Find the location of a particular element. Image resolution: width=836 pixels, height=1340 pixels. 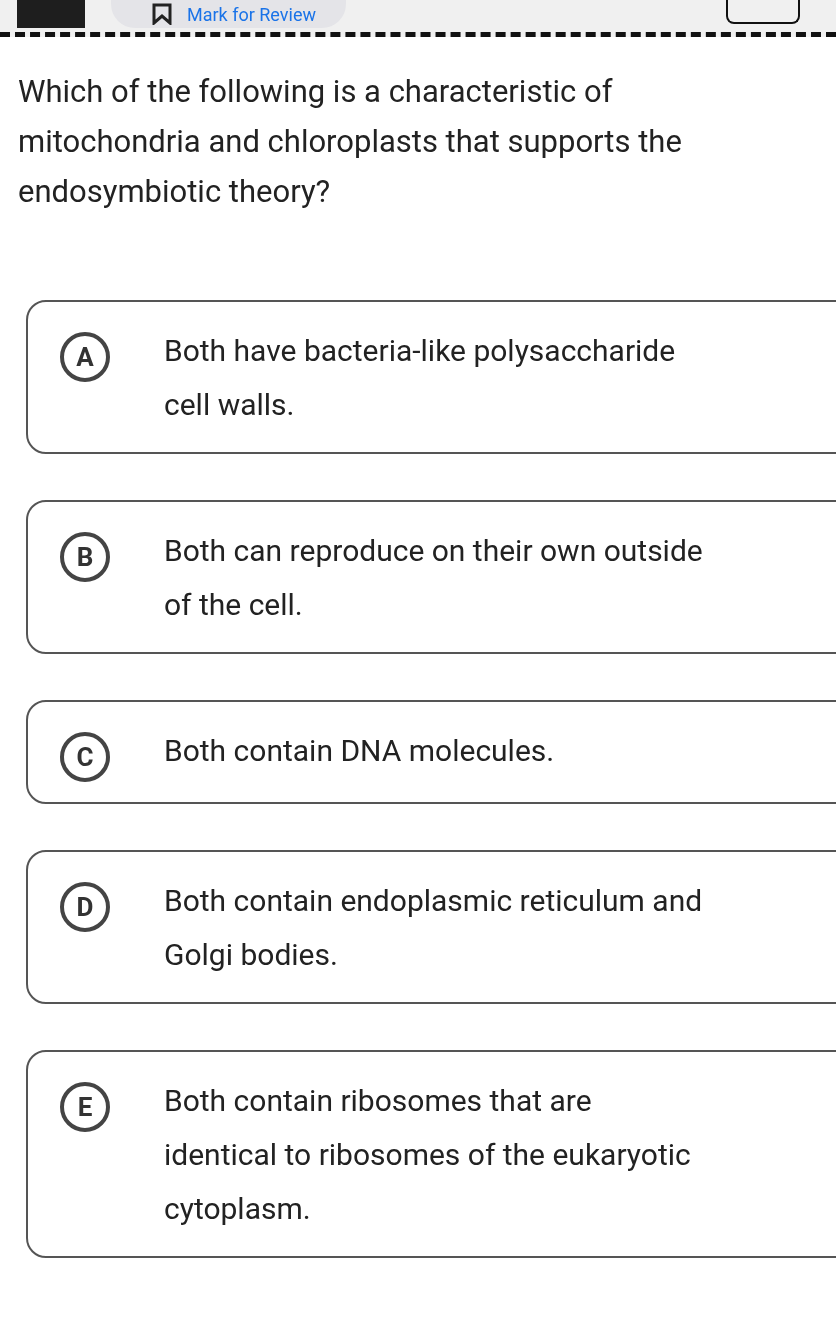

question-text: Which of the following is a characteristic of mitochondria and chloroplasts that supports the endosymbiotic theory? is located at coordinates (350, 142).